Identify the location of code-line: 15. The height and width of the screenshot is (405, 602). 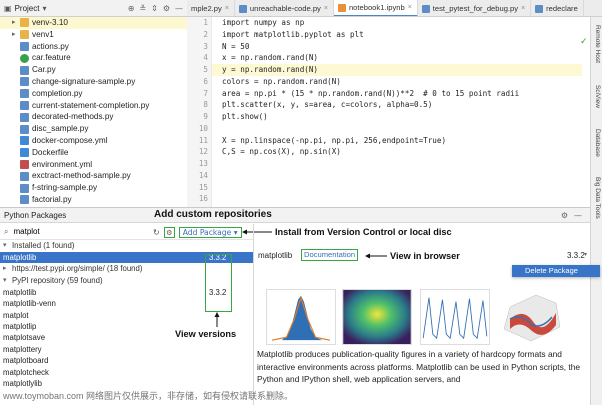
(390, 188).